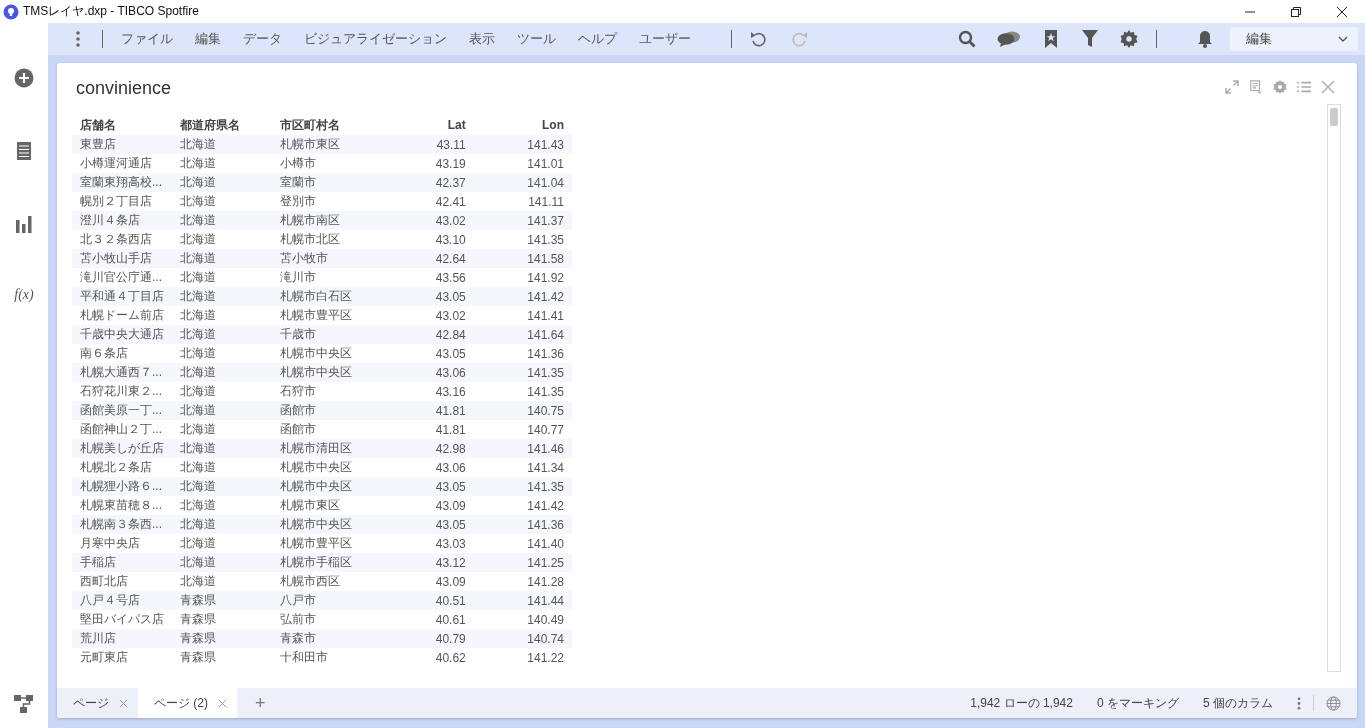 The height and width of the screenshot is (728, 1365). What do you see at coordinates (522, 448) in the screenshot?
I see `table-cell: 141.46` at bounding box center [522, 448].